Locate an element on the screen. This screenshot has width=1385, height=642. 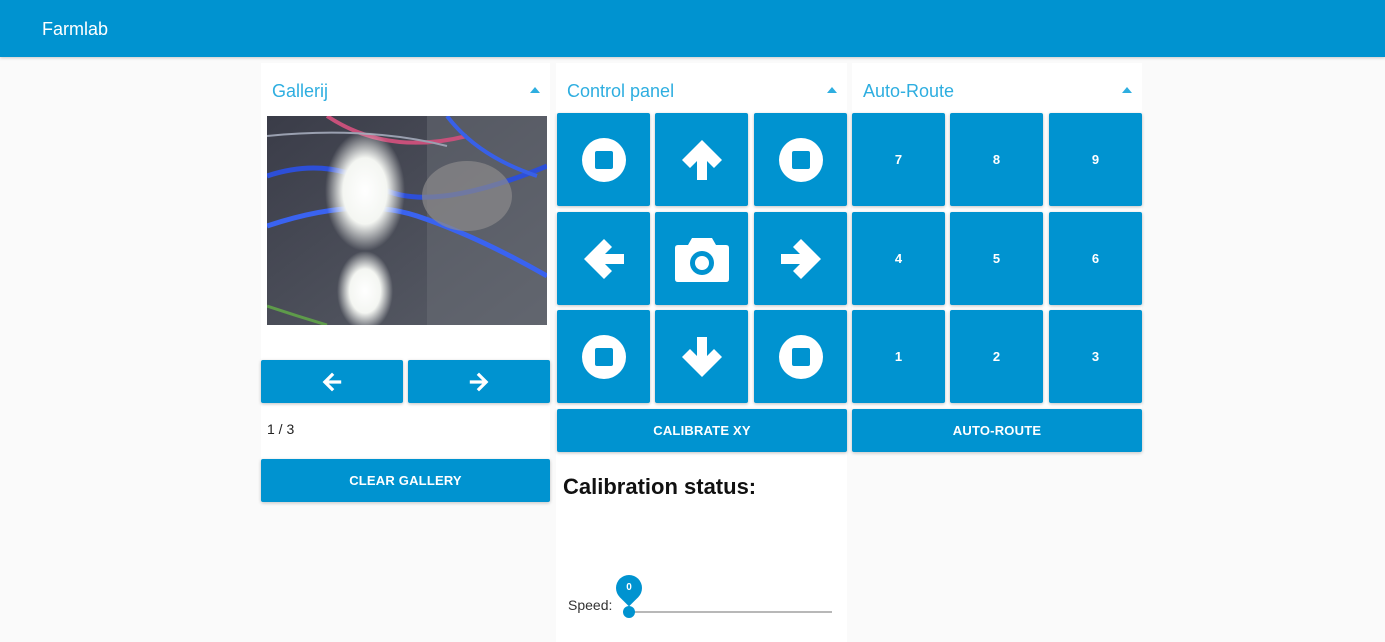
move-right-button is located at coordinates (800, 258).